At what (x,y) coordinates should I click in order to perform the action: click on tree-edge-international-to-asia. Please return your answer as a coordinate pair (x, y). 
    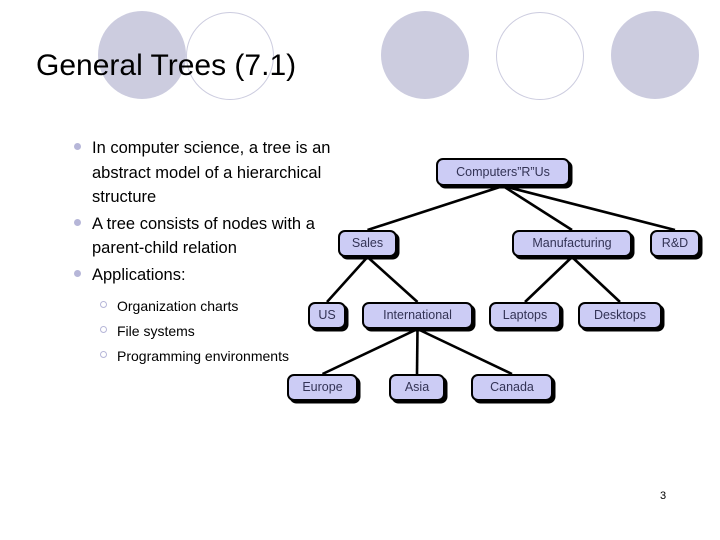
    Looking at the image, I should click on (417, 351).